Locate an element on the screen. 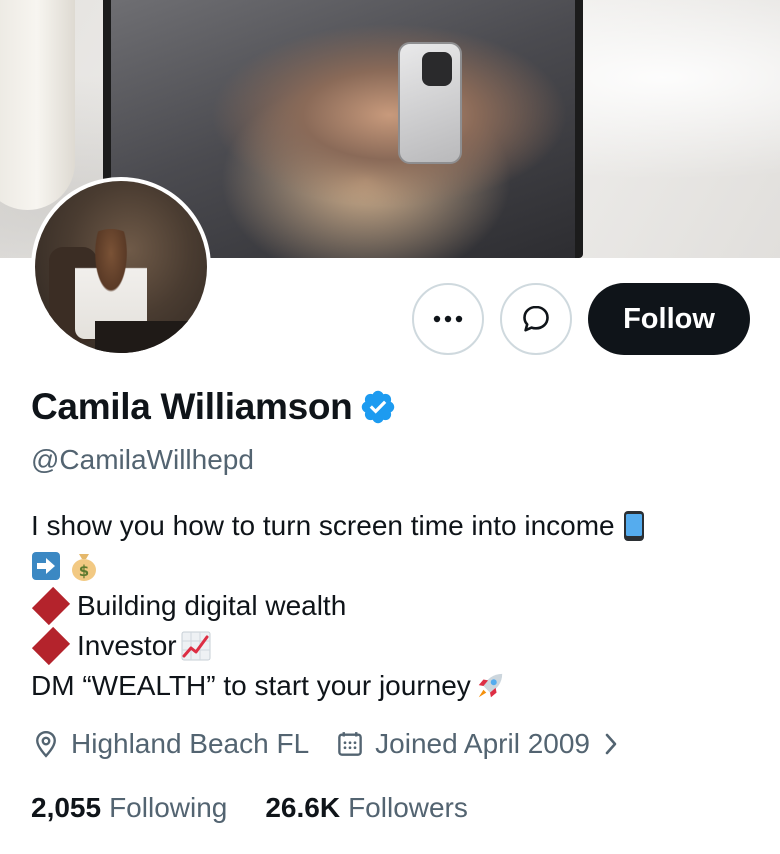 The width and height of the screenshot is (780, 854). message-button is located at coordinates (536, 319).